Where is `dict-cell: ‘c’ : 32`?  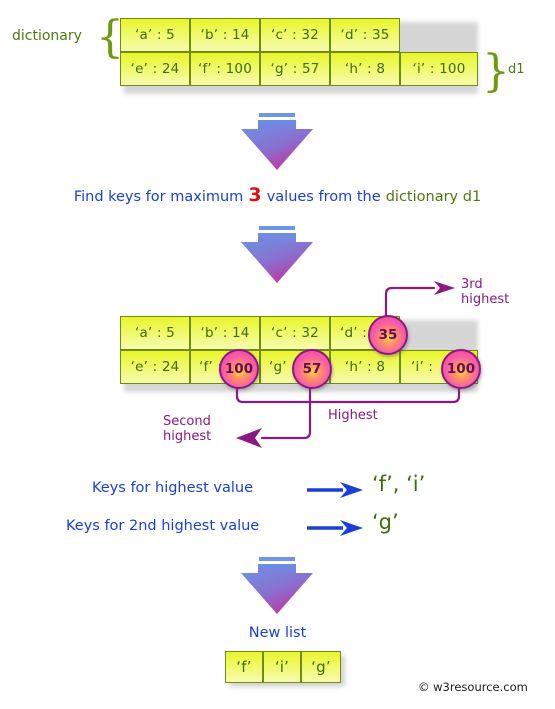 dict-cell: ‘c’ : 32 is located at coordinates (295, 35).